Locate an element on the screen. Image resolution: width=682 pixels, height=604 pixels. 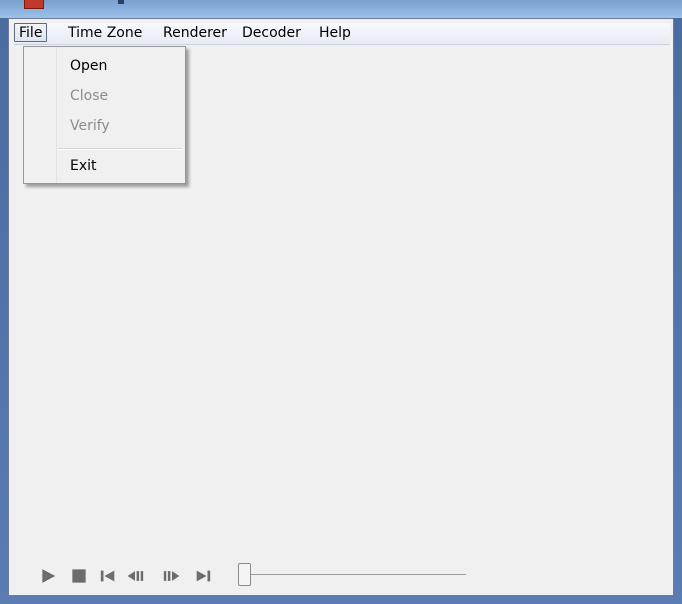
step-forward-icon is located at coordinates (172, 576).